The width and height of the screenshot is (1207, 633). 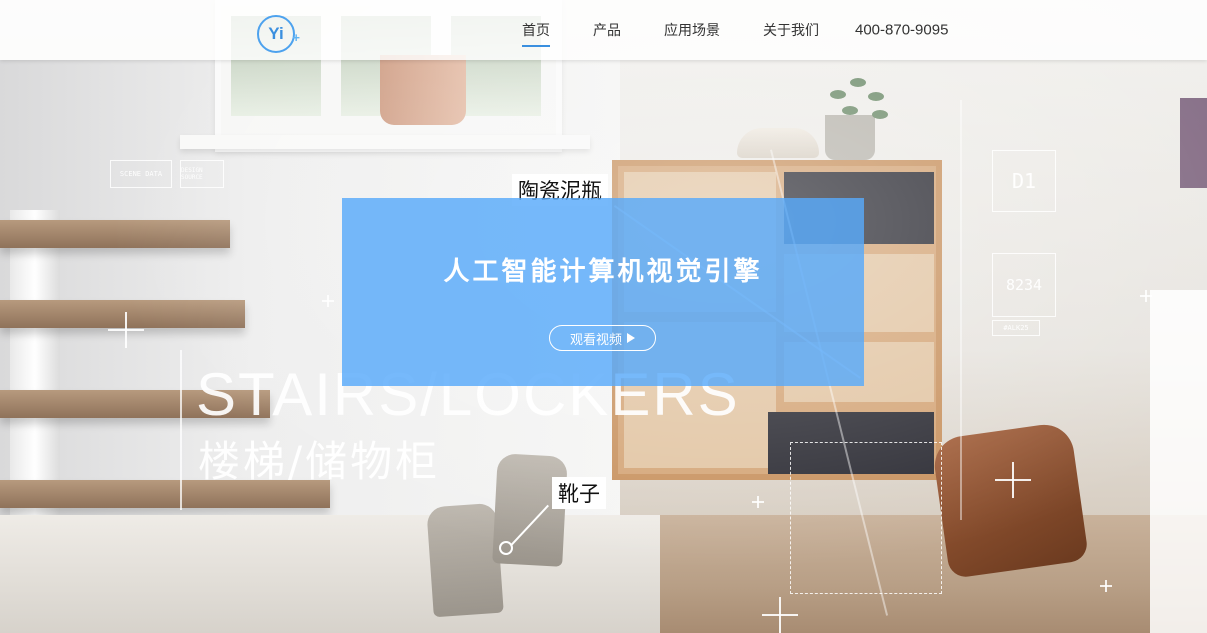 I want to click on hud-box-label: D1, so click(x=1024, y=181).